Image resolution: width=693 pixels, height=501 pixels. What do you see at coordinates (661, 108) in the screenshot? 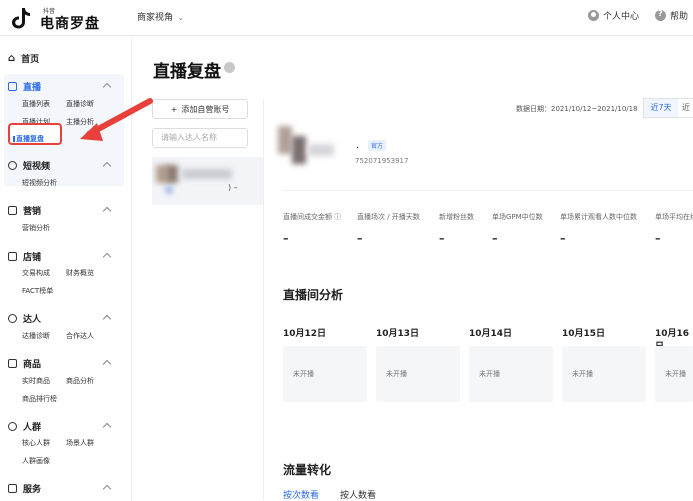
I see `range-7-days: 近7天` at bounding box center [661, 108].